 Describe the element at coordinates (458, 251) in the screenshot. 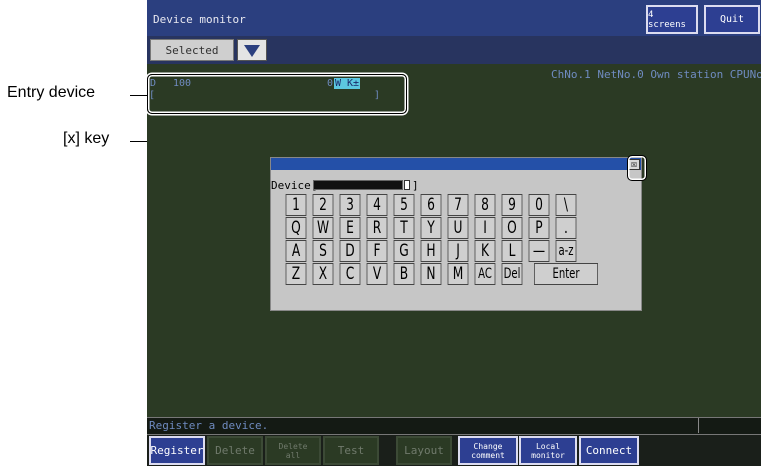

I see `key-j: J` at that location.